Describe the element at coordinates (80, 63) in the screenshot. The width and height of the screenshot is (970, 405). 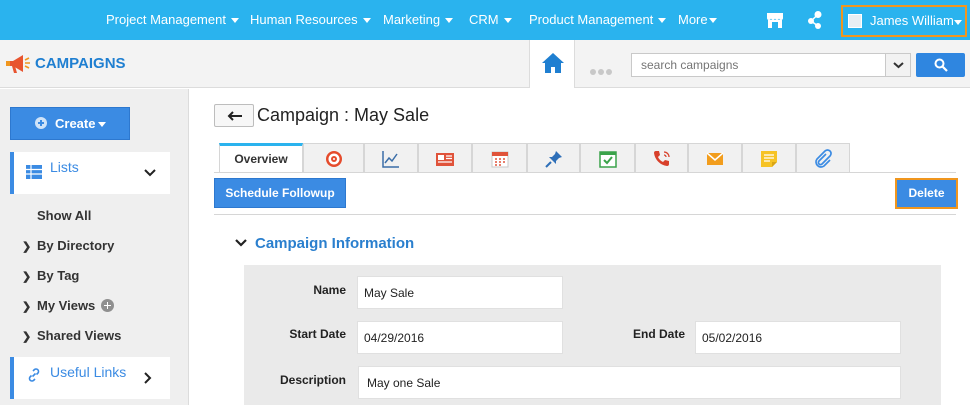
I see `module-title: CAMPAIGNS` at that location.